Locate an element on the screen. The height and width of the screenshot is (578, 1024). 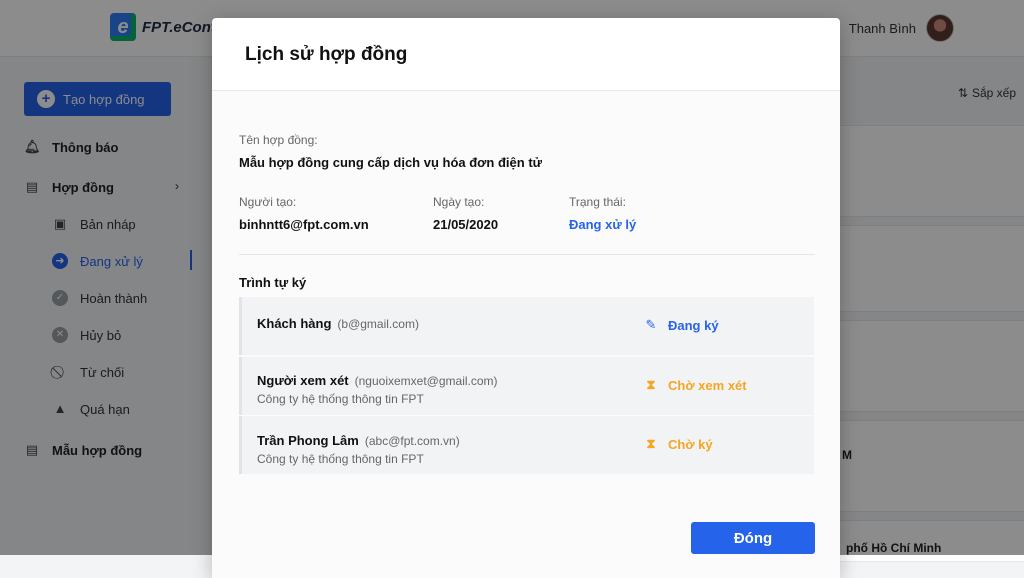
step-status: ✎ Đang ký is located at coordinates (681, 325).